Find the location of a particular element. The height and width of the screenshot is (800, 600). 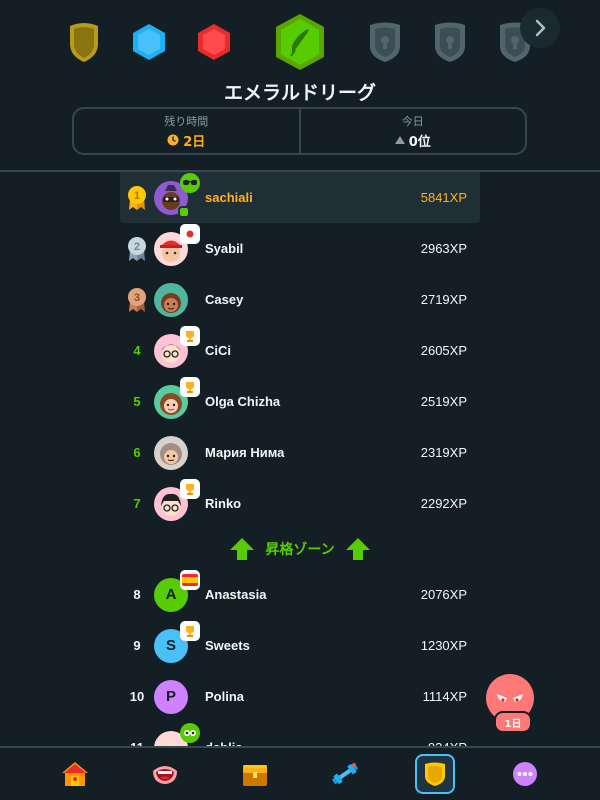

sunglasses-emoji-icon is located at coordinates (190, 182).